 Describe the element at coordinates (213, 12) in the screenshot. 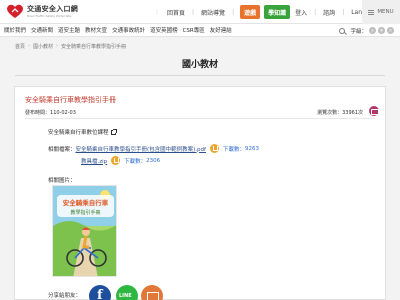

I see `sitemap-link: 網站導覽` at that location.